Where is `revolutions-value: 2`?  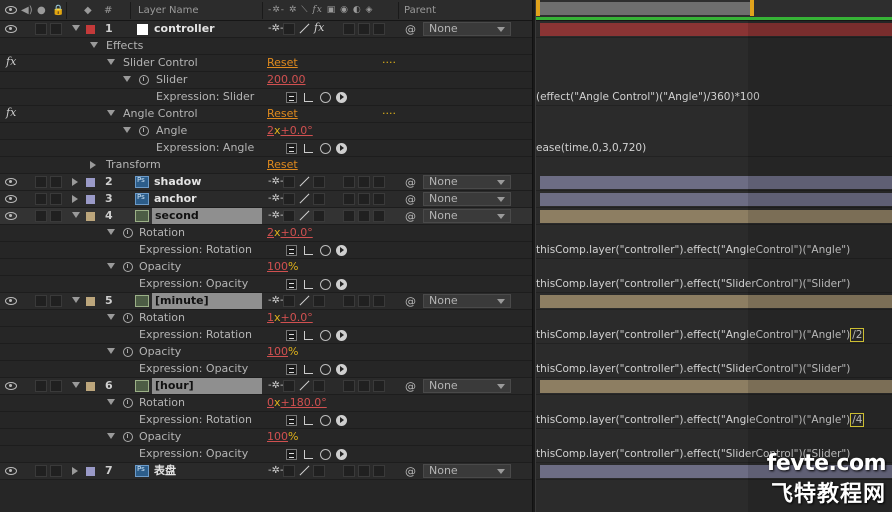
revolutions-value: 2 is located at coordinates (270, 130).